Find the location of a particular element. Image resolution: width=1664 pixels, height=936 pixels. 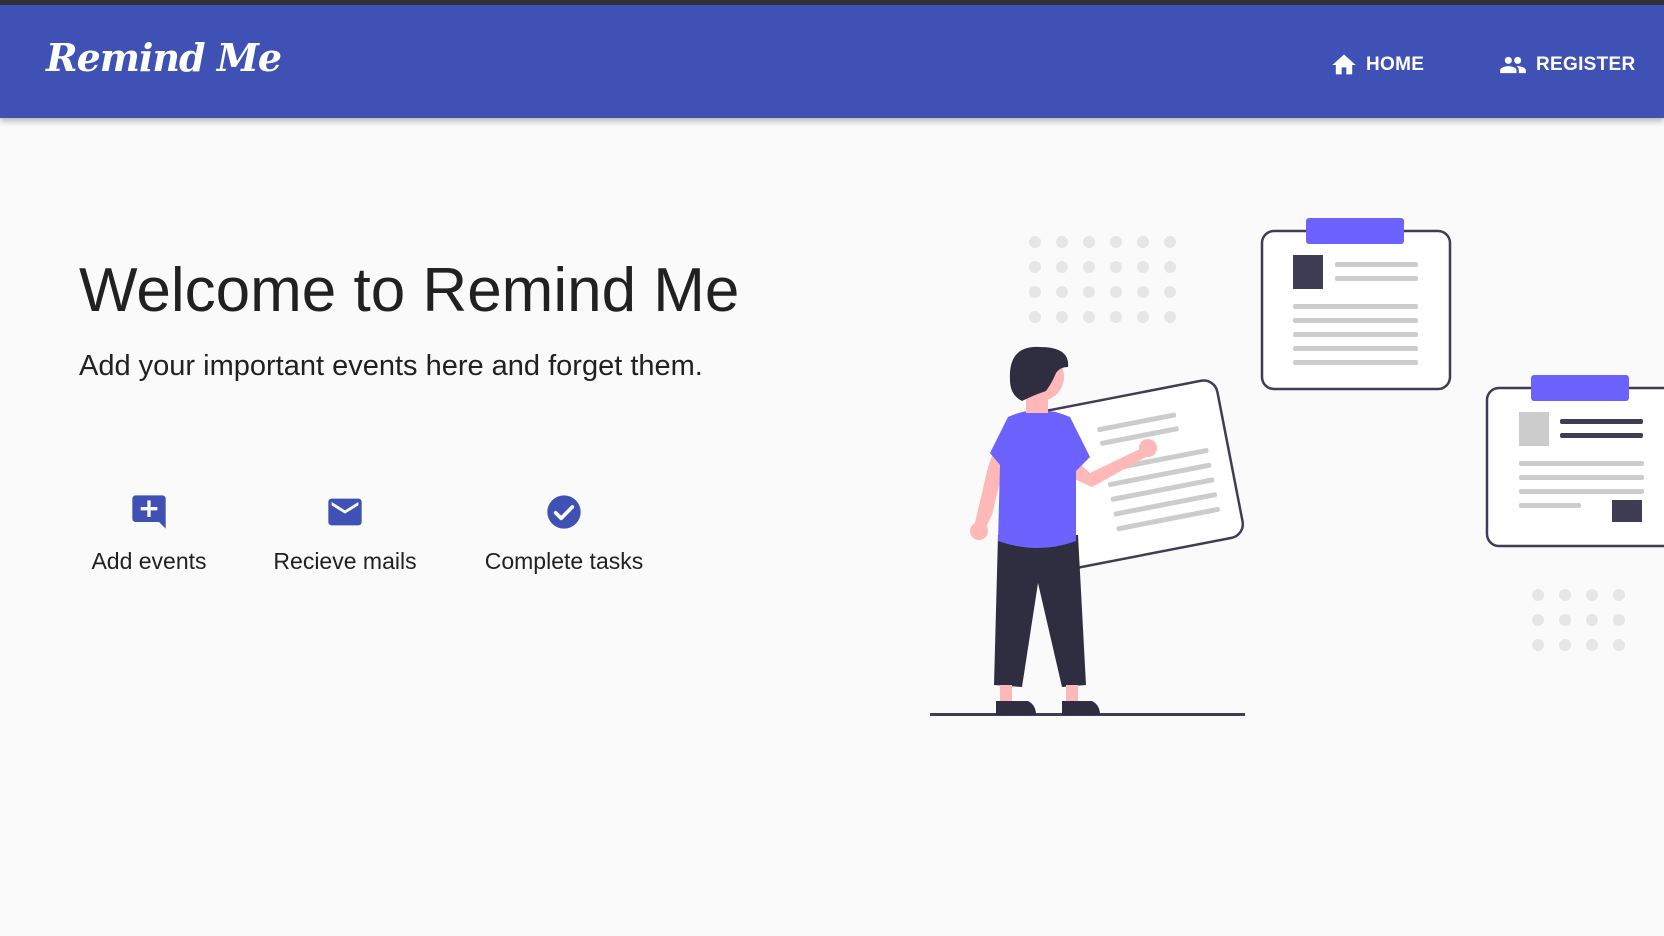

page-title: Welcome to Remind Me is located at coordinates (409, 290).